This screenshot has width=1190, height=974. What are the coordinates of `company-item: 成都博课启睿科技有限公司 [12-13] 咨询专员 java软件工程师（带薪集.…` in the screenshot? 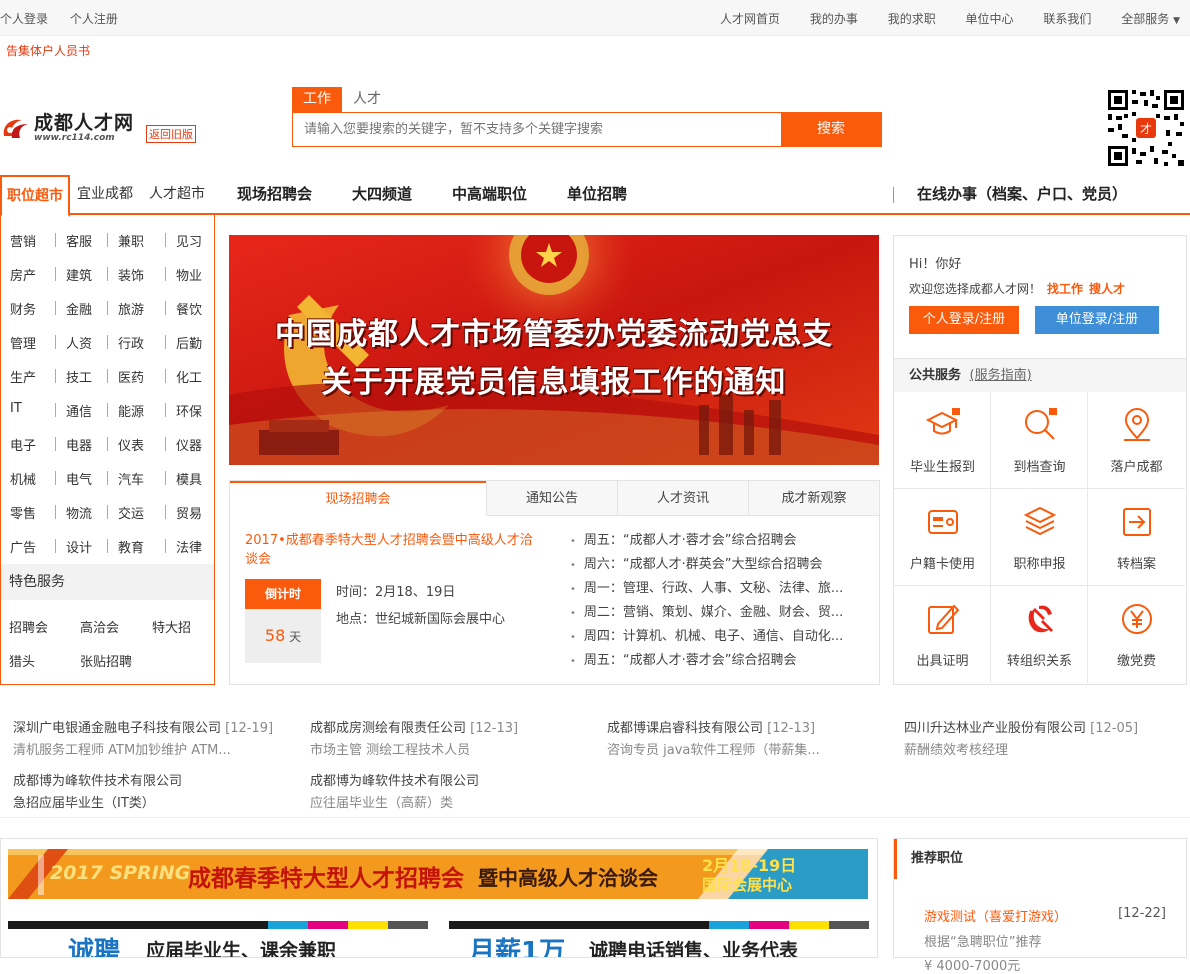 It's located at (752, 737).